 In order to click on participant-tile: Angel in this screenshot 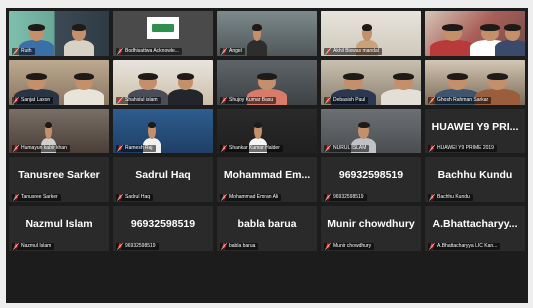, I will do `click(267, 33)`.